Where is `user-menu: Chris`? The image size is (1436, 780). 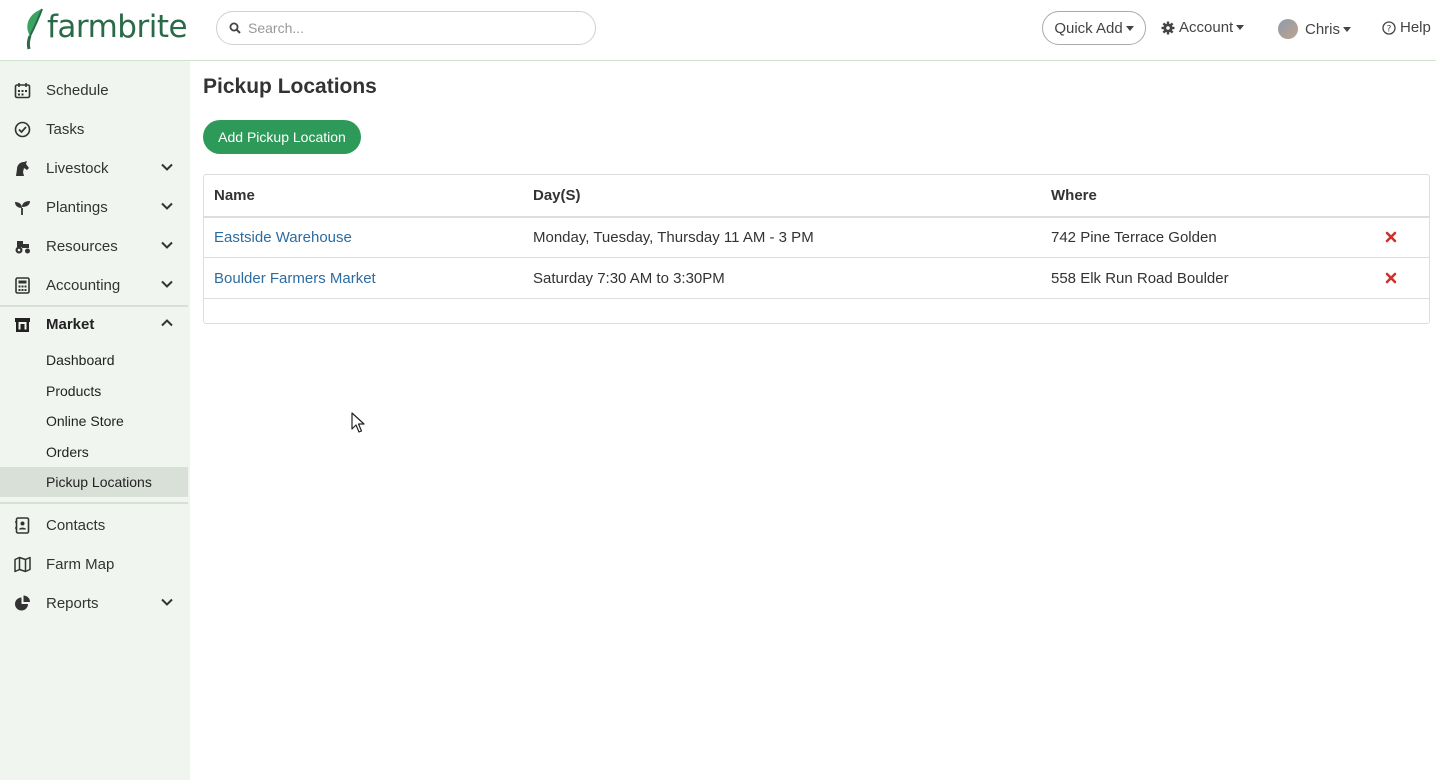
user-menu: Chris is located at coordinates (1315, 29).